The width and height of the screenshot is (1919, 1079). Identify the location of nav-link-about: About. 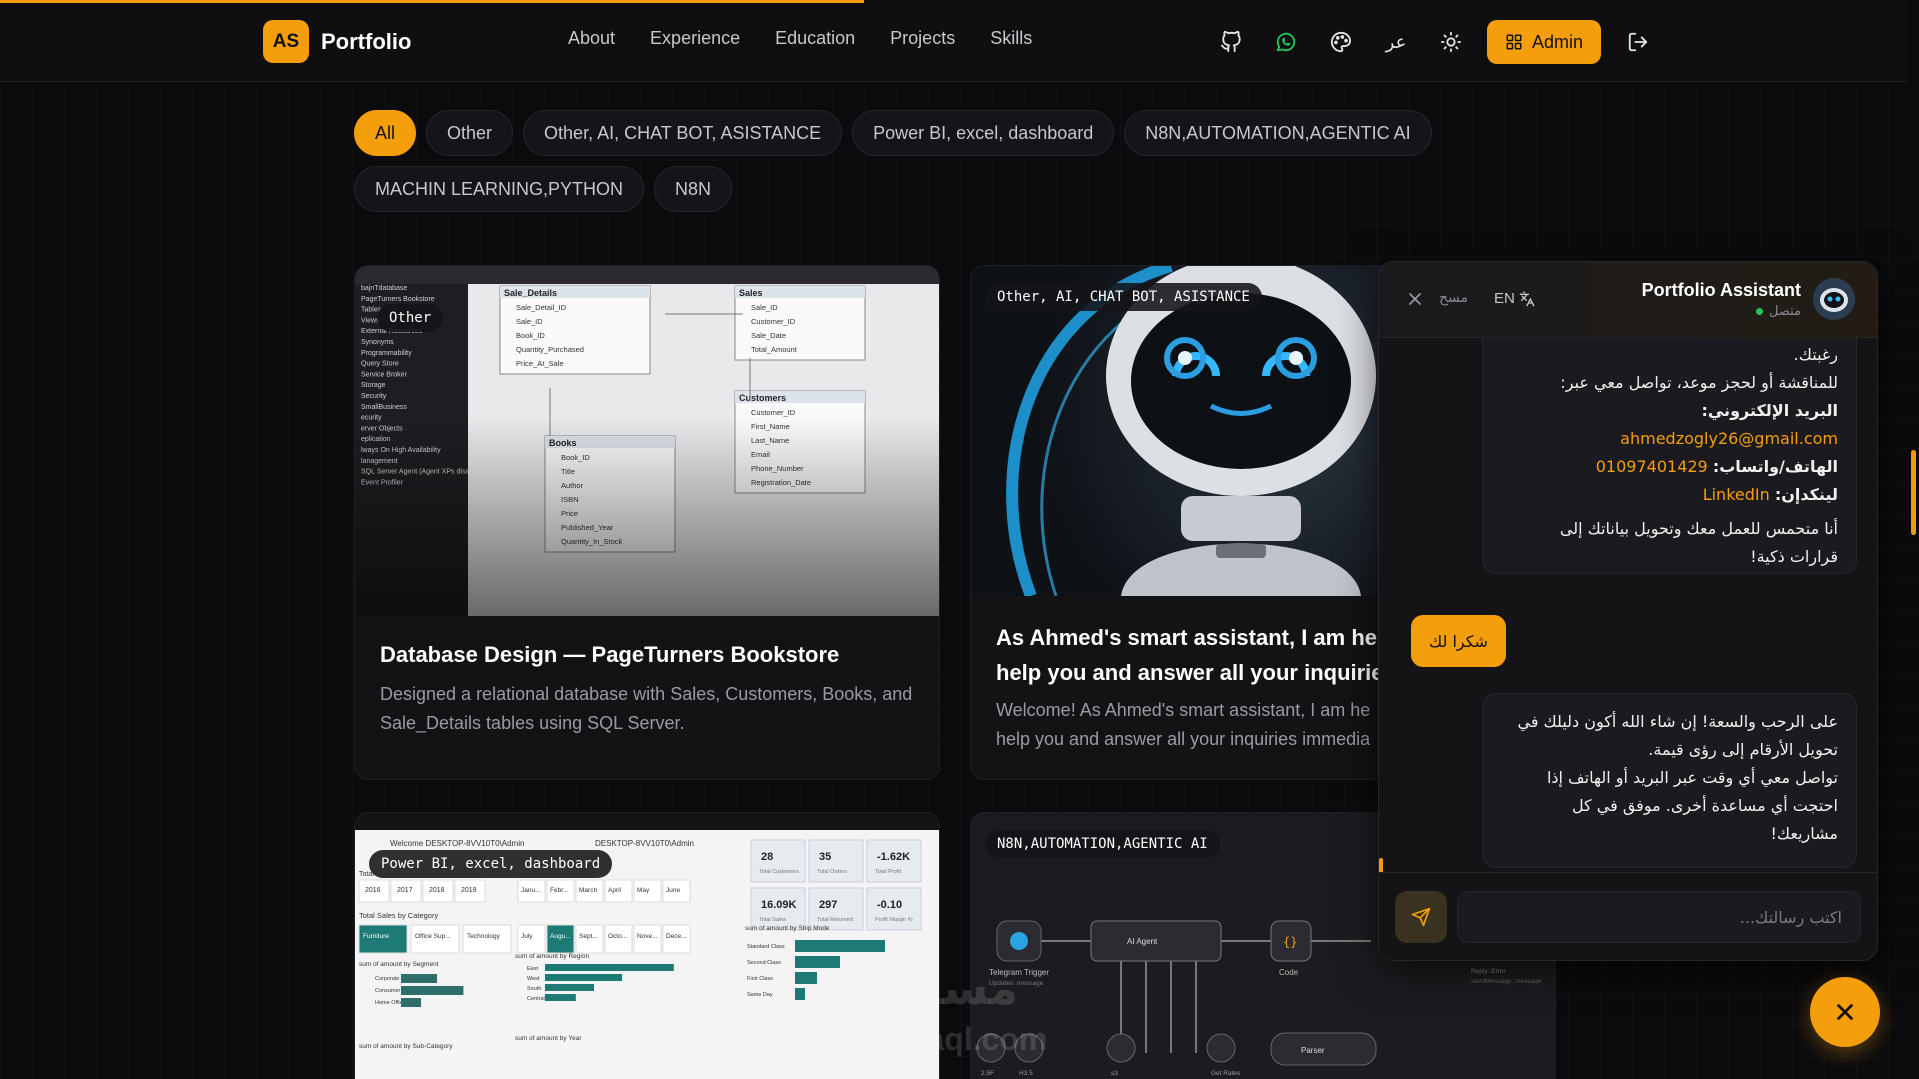
(591, 38).